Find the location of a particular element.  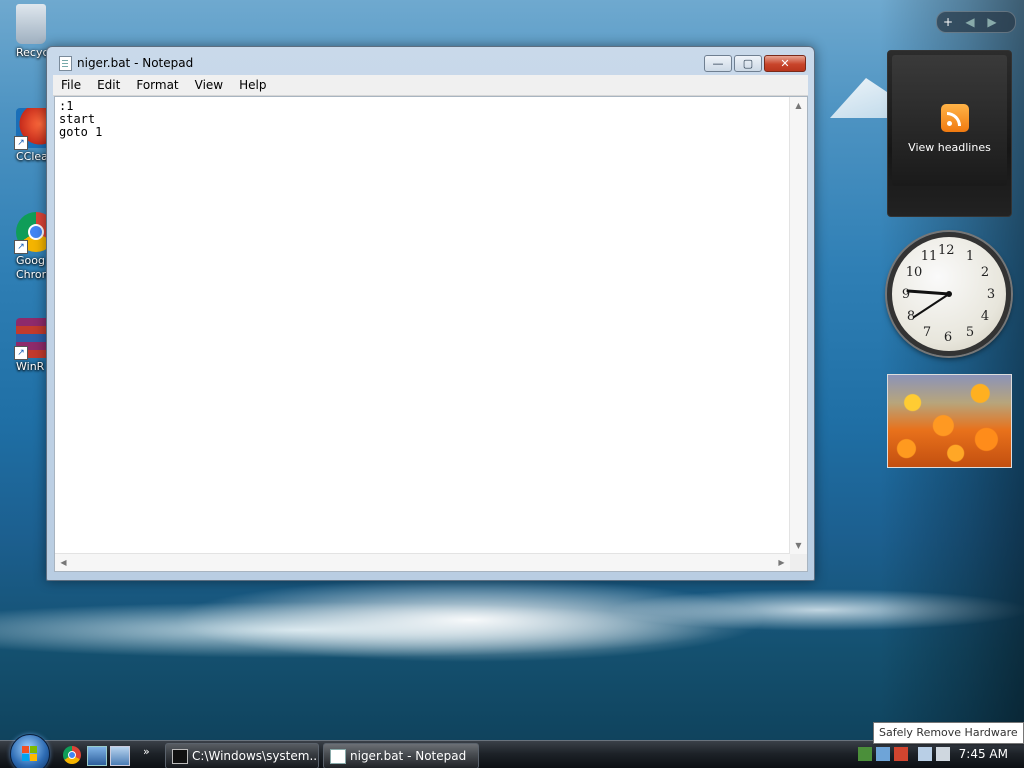

clock-gadget: 12 1 2 3 4 5 6 7 8 9 10 11 is located at coordinates (949, 294).